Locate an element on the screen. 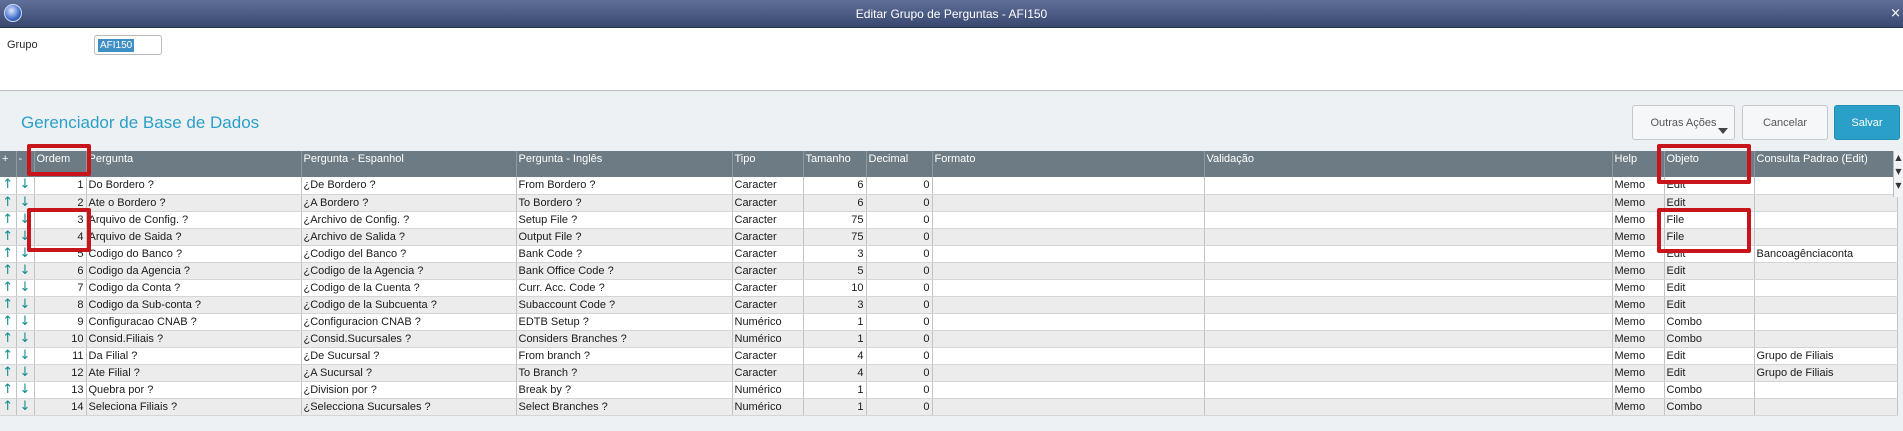 This screenshot has height=431, width=1903. cell-pergunta-espanhol: ¿Division por ? is located at coordinates (409, 390).